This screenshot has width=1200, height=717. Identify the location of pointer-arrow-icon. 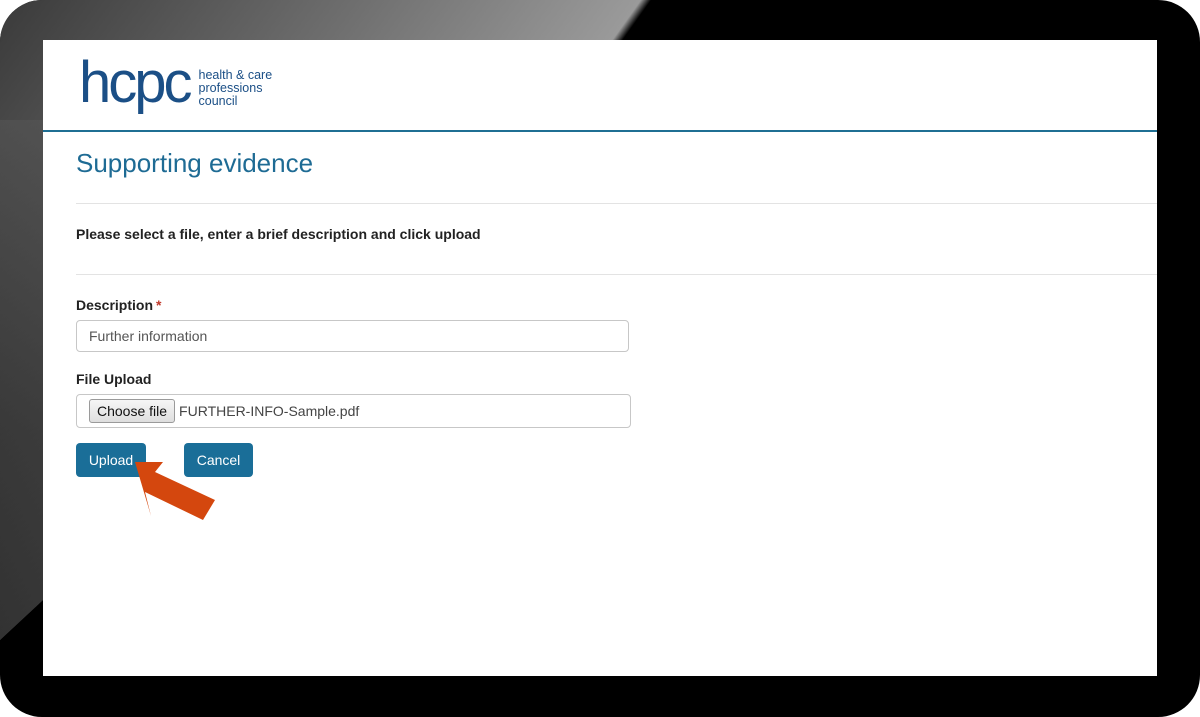
(175, 491).